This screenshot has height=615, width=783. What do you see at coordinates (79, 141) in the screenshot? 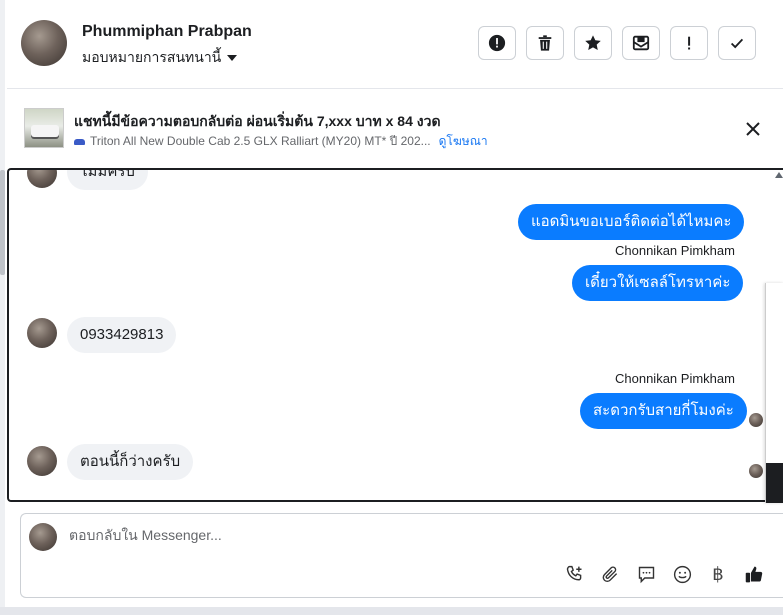
I see `car-icon` at bounding box center [79, 141].